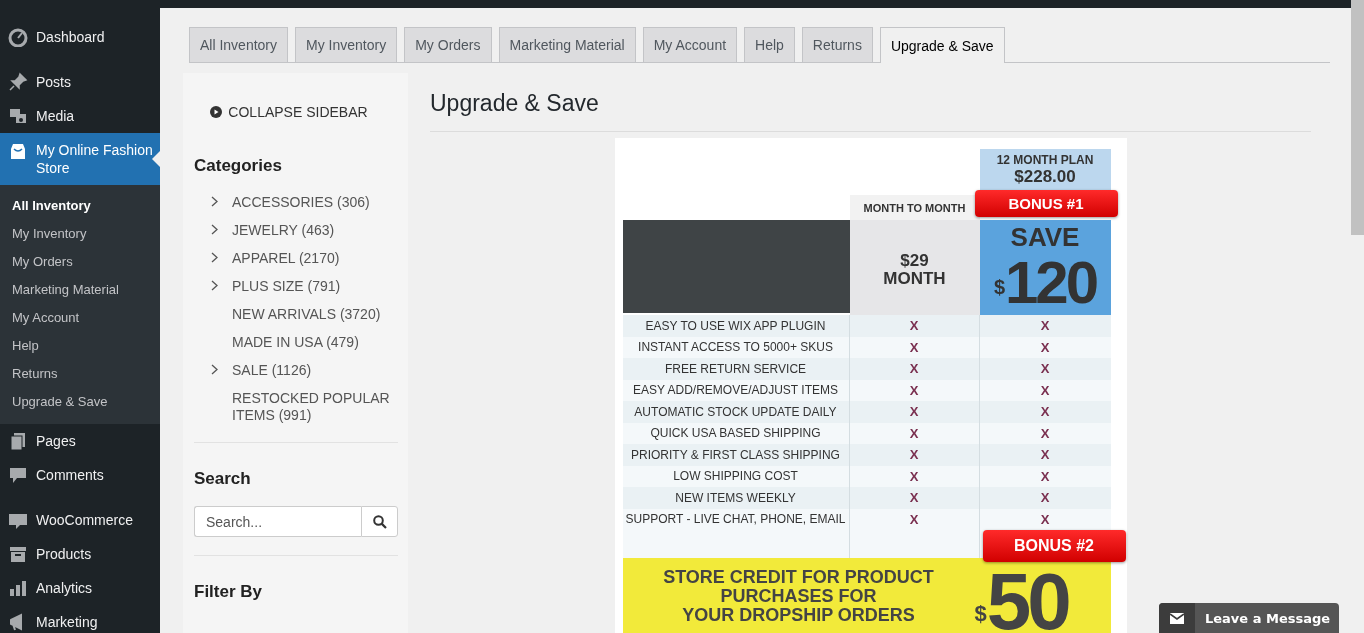 This screenshot has height=633, width=1364. What do you see at coordinates (1054, 546) in the screenshot?
I see `bonus-ribbon: BONUS #2` at bounding box center [1054, 546].